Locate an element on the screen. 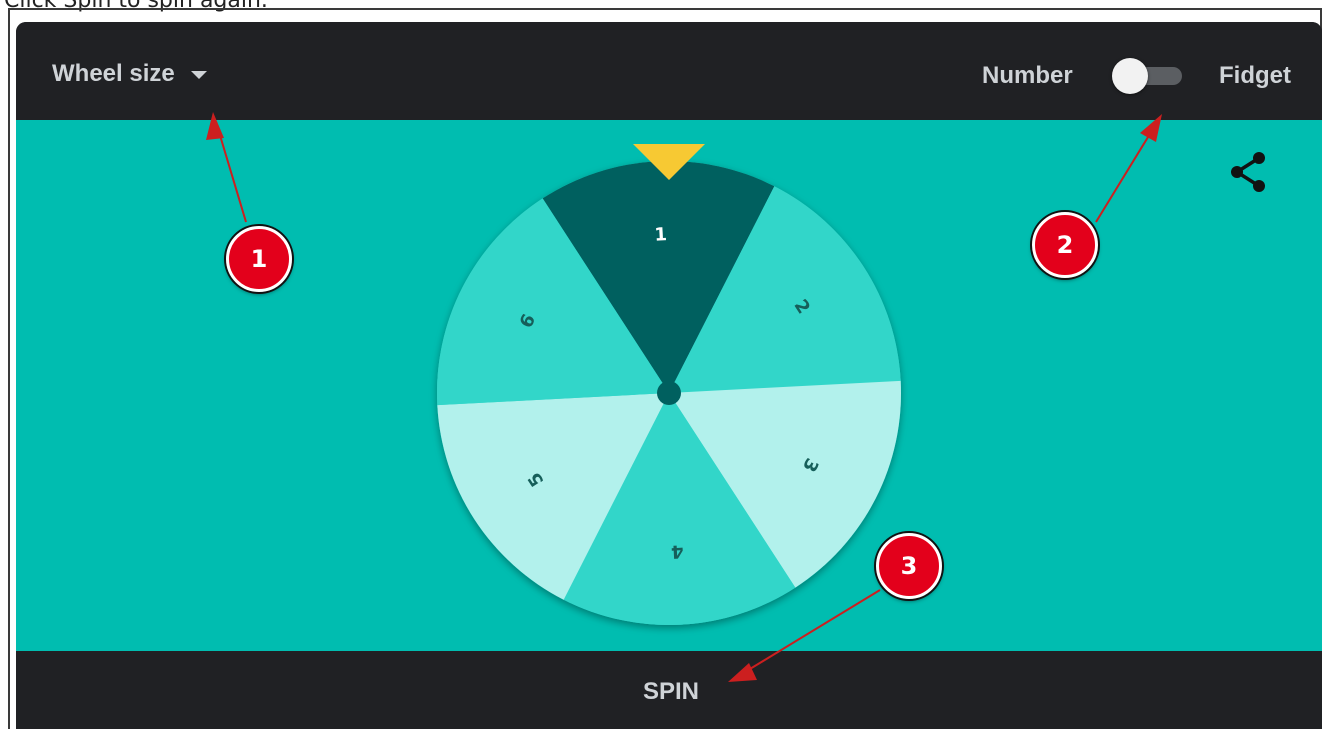 The height and width of the screenshot is (729, 1330). frame-left-border is located at coordinates (9, 368).